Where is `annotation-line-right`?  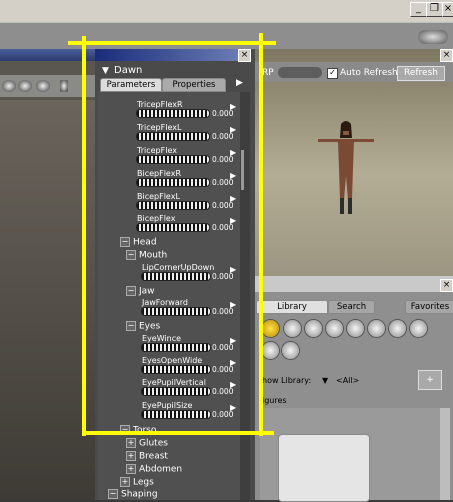 annotation-line-right is located at coordinates (261, 234).